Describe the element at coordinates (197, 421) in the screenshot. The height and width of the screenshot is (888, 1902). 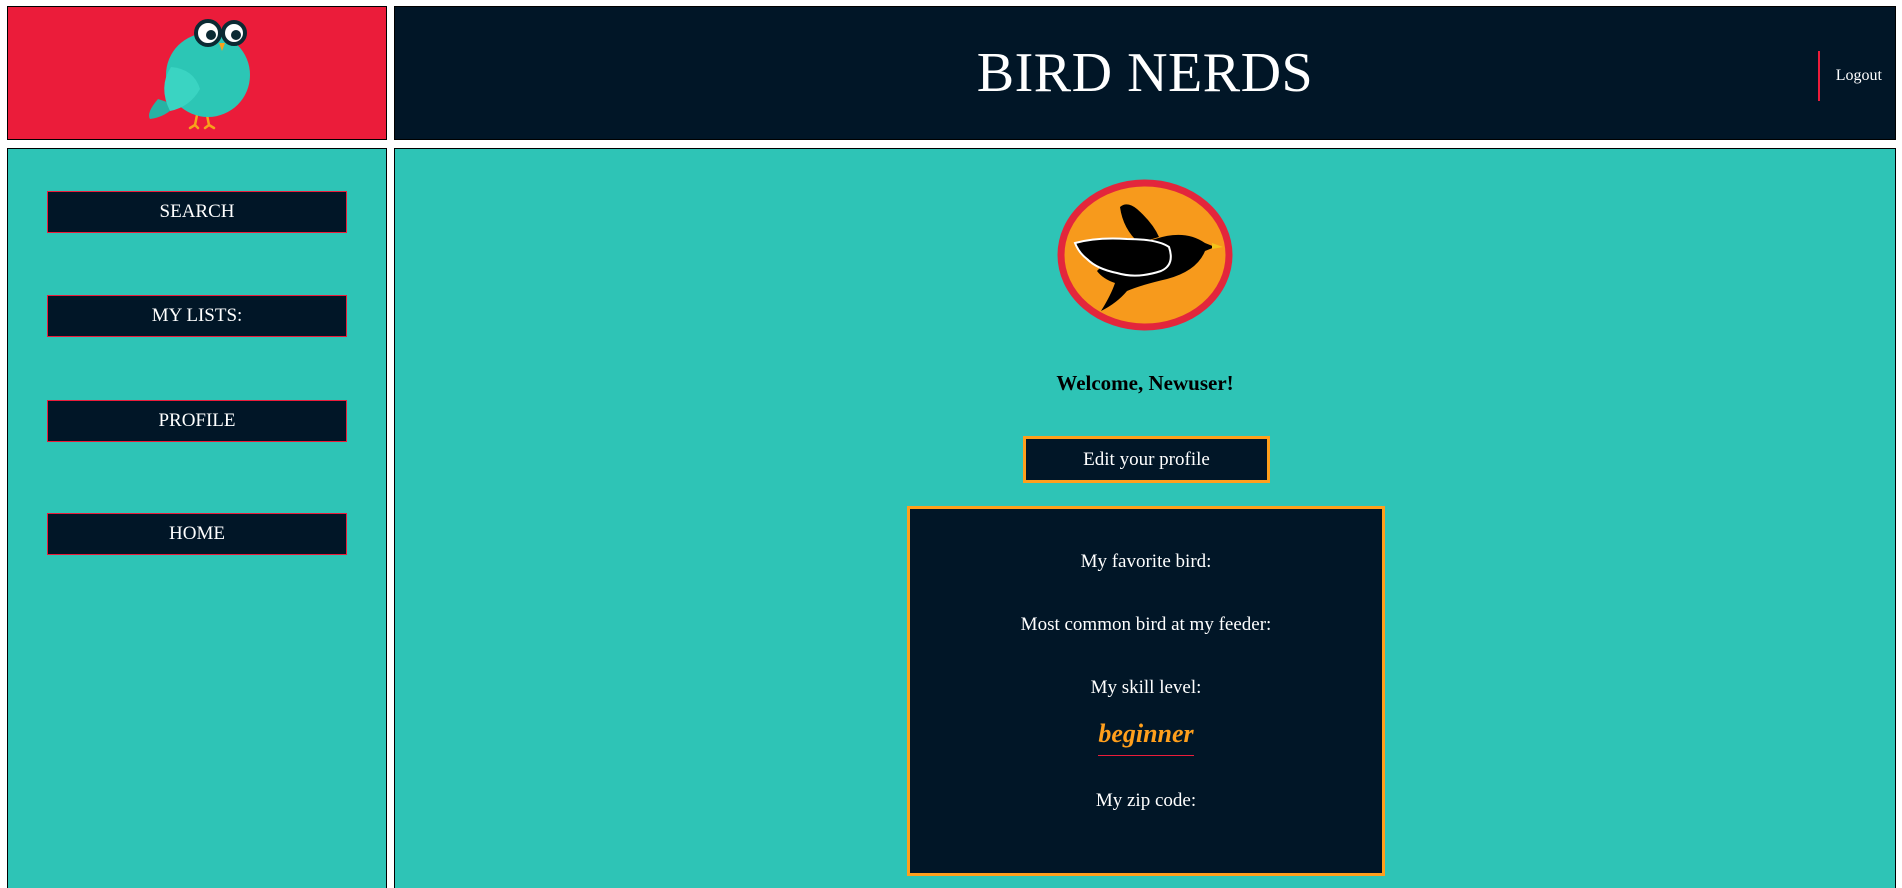
I see `sidebar-item-profile: PROFILE` at that location.